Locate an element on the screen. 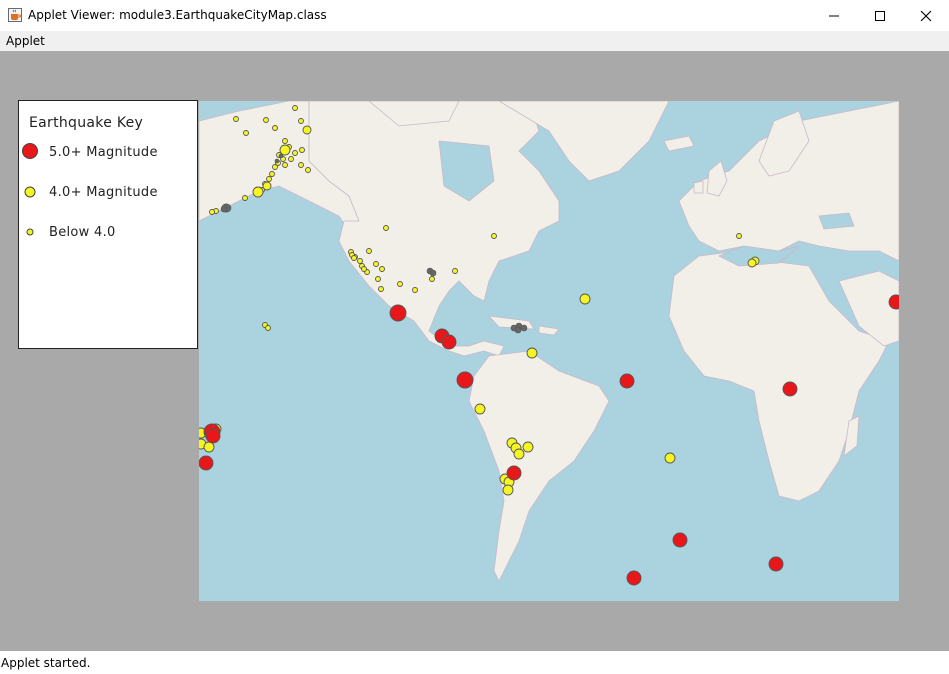 This screenshot has width=949, height=674. minimize-button is located at coordinates (834, 15).